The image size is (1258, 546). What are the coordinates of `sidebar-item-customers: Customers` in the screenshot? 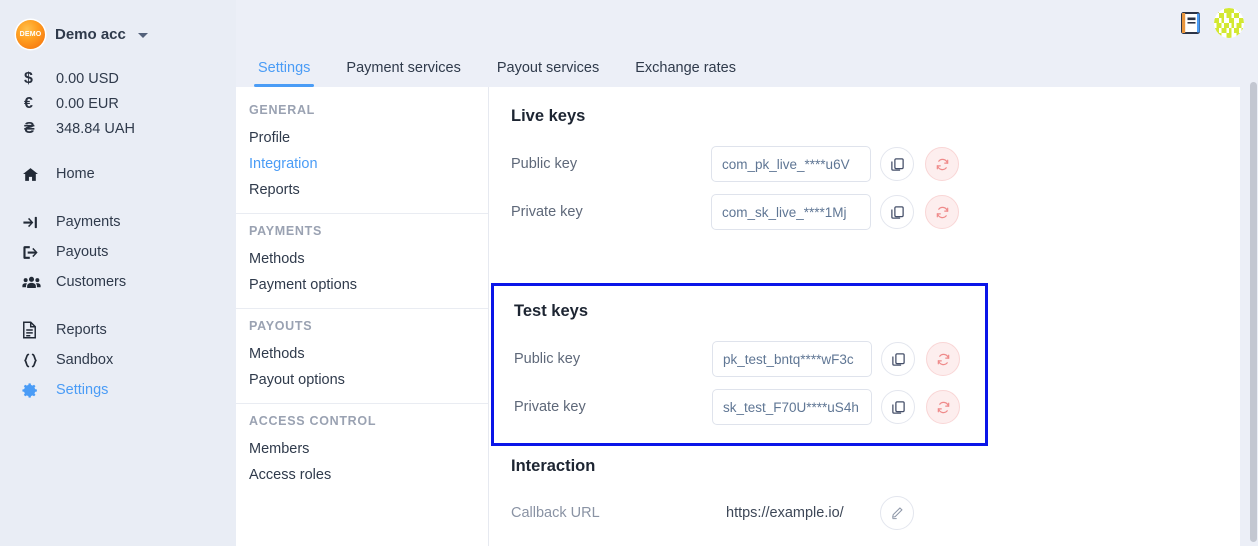 It's located at (118, 282).